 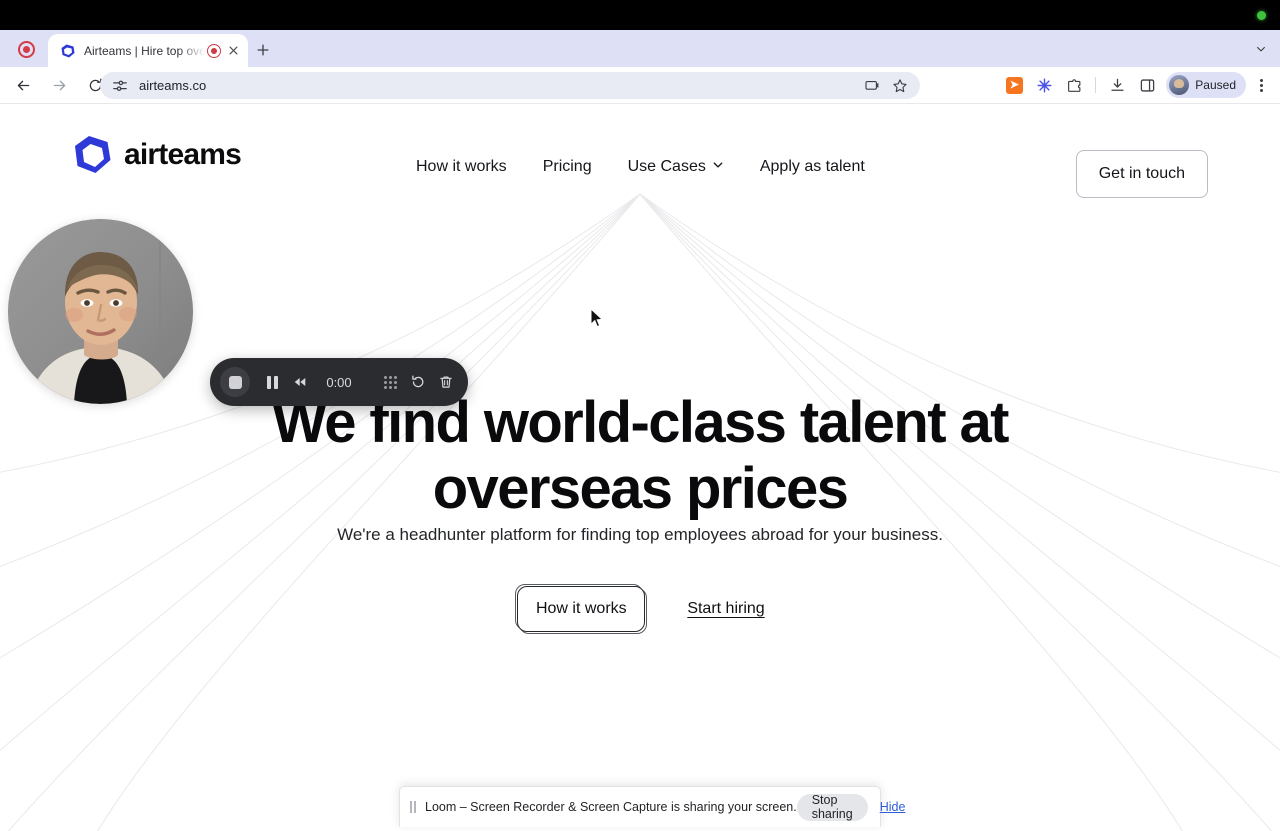 What do you see at coordinates (1014, 85) in the screenshot?
I see `hubspot-extension-icon: ➤` at bounding box center [1014, 85].